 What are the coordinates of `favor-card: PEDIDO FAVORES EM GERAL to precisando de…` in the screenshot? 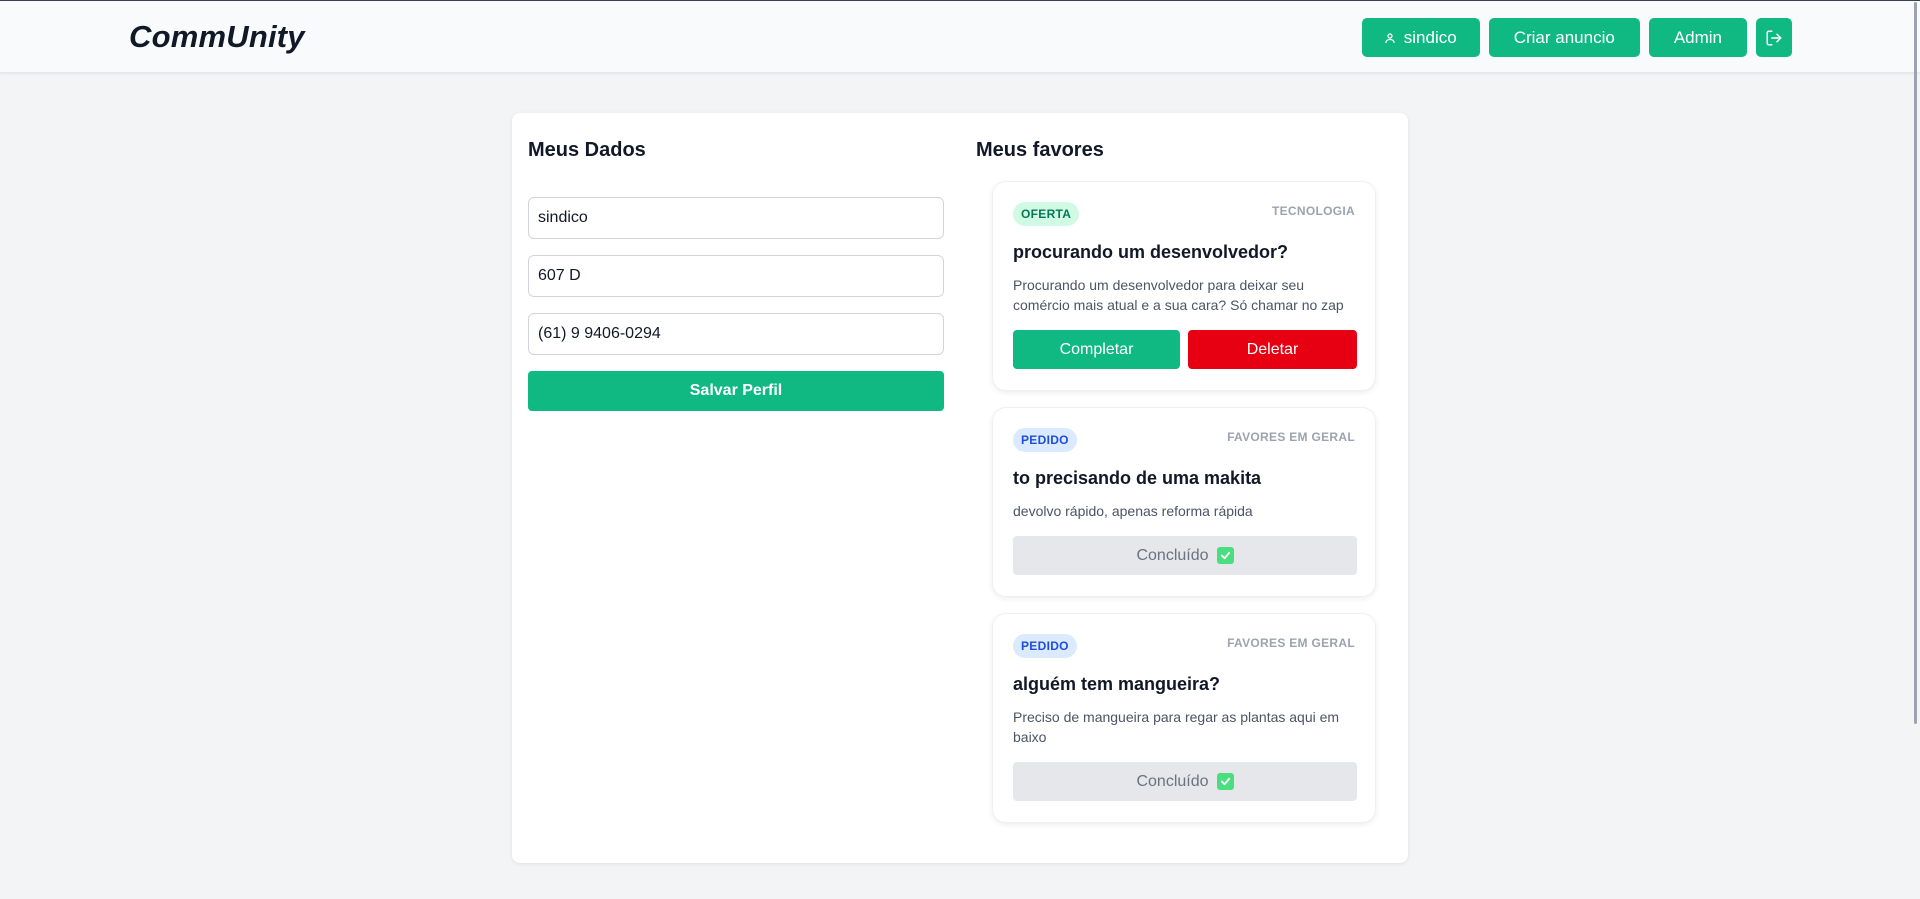 It's located at (1184, 502).